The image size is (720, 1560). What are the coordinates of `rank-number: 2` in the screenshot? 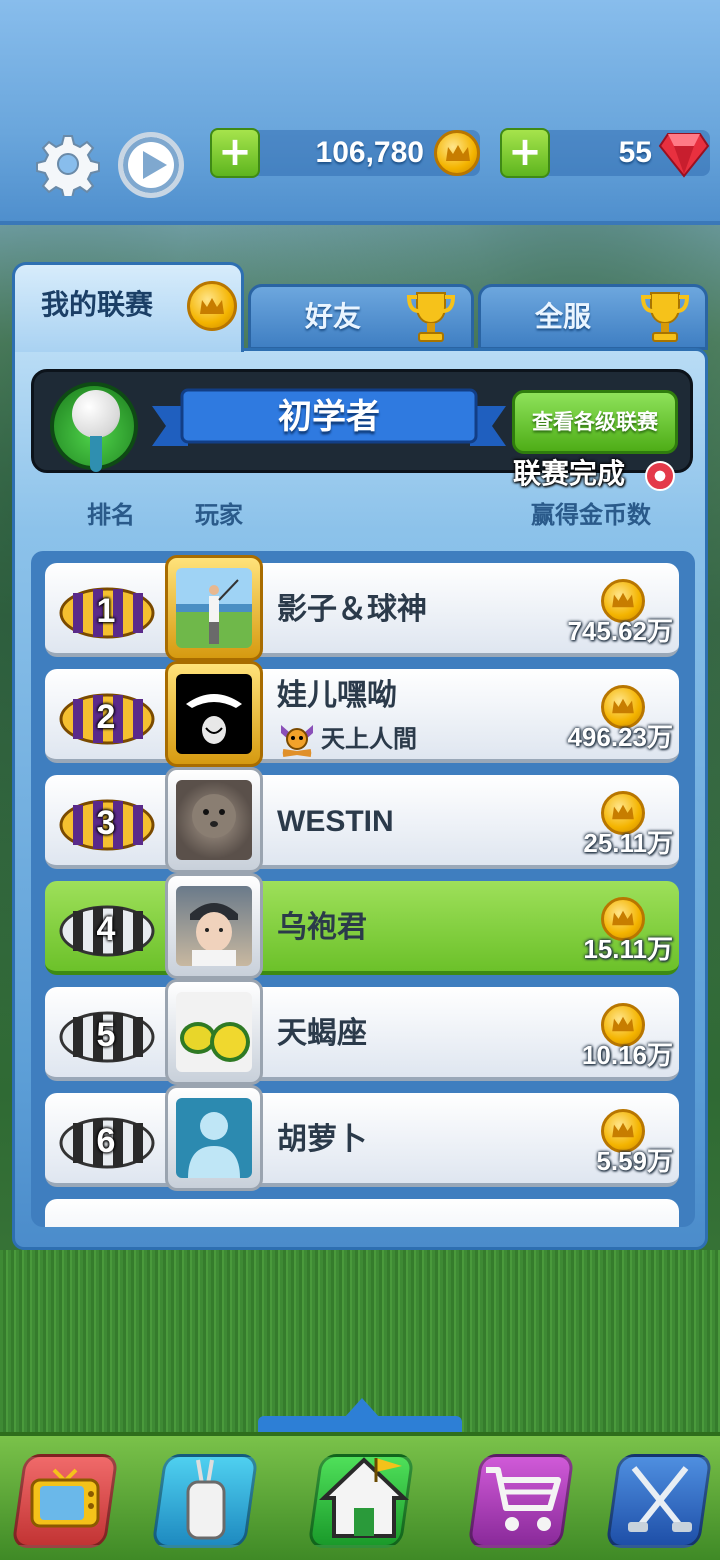 It's located at (106, 717).